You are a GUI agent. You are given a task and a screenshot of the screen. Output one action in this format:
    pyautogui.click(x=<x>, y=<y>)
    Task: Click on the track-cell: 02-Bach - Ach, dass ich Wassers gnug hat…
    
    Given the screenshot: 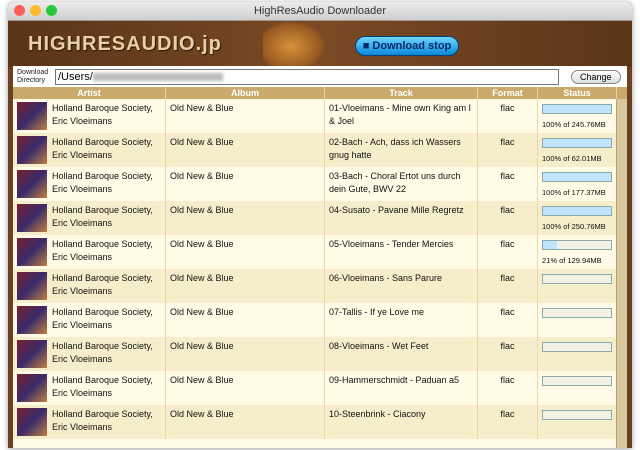 What is the action you would take?
    pyautogui.click(x=401, y=150)
    